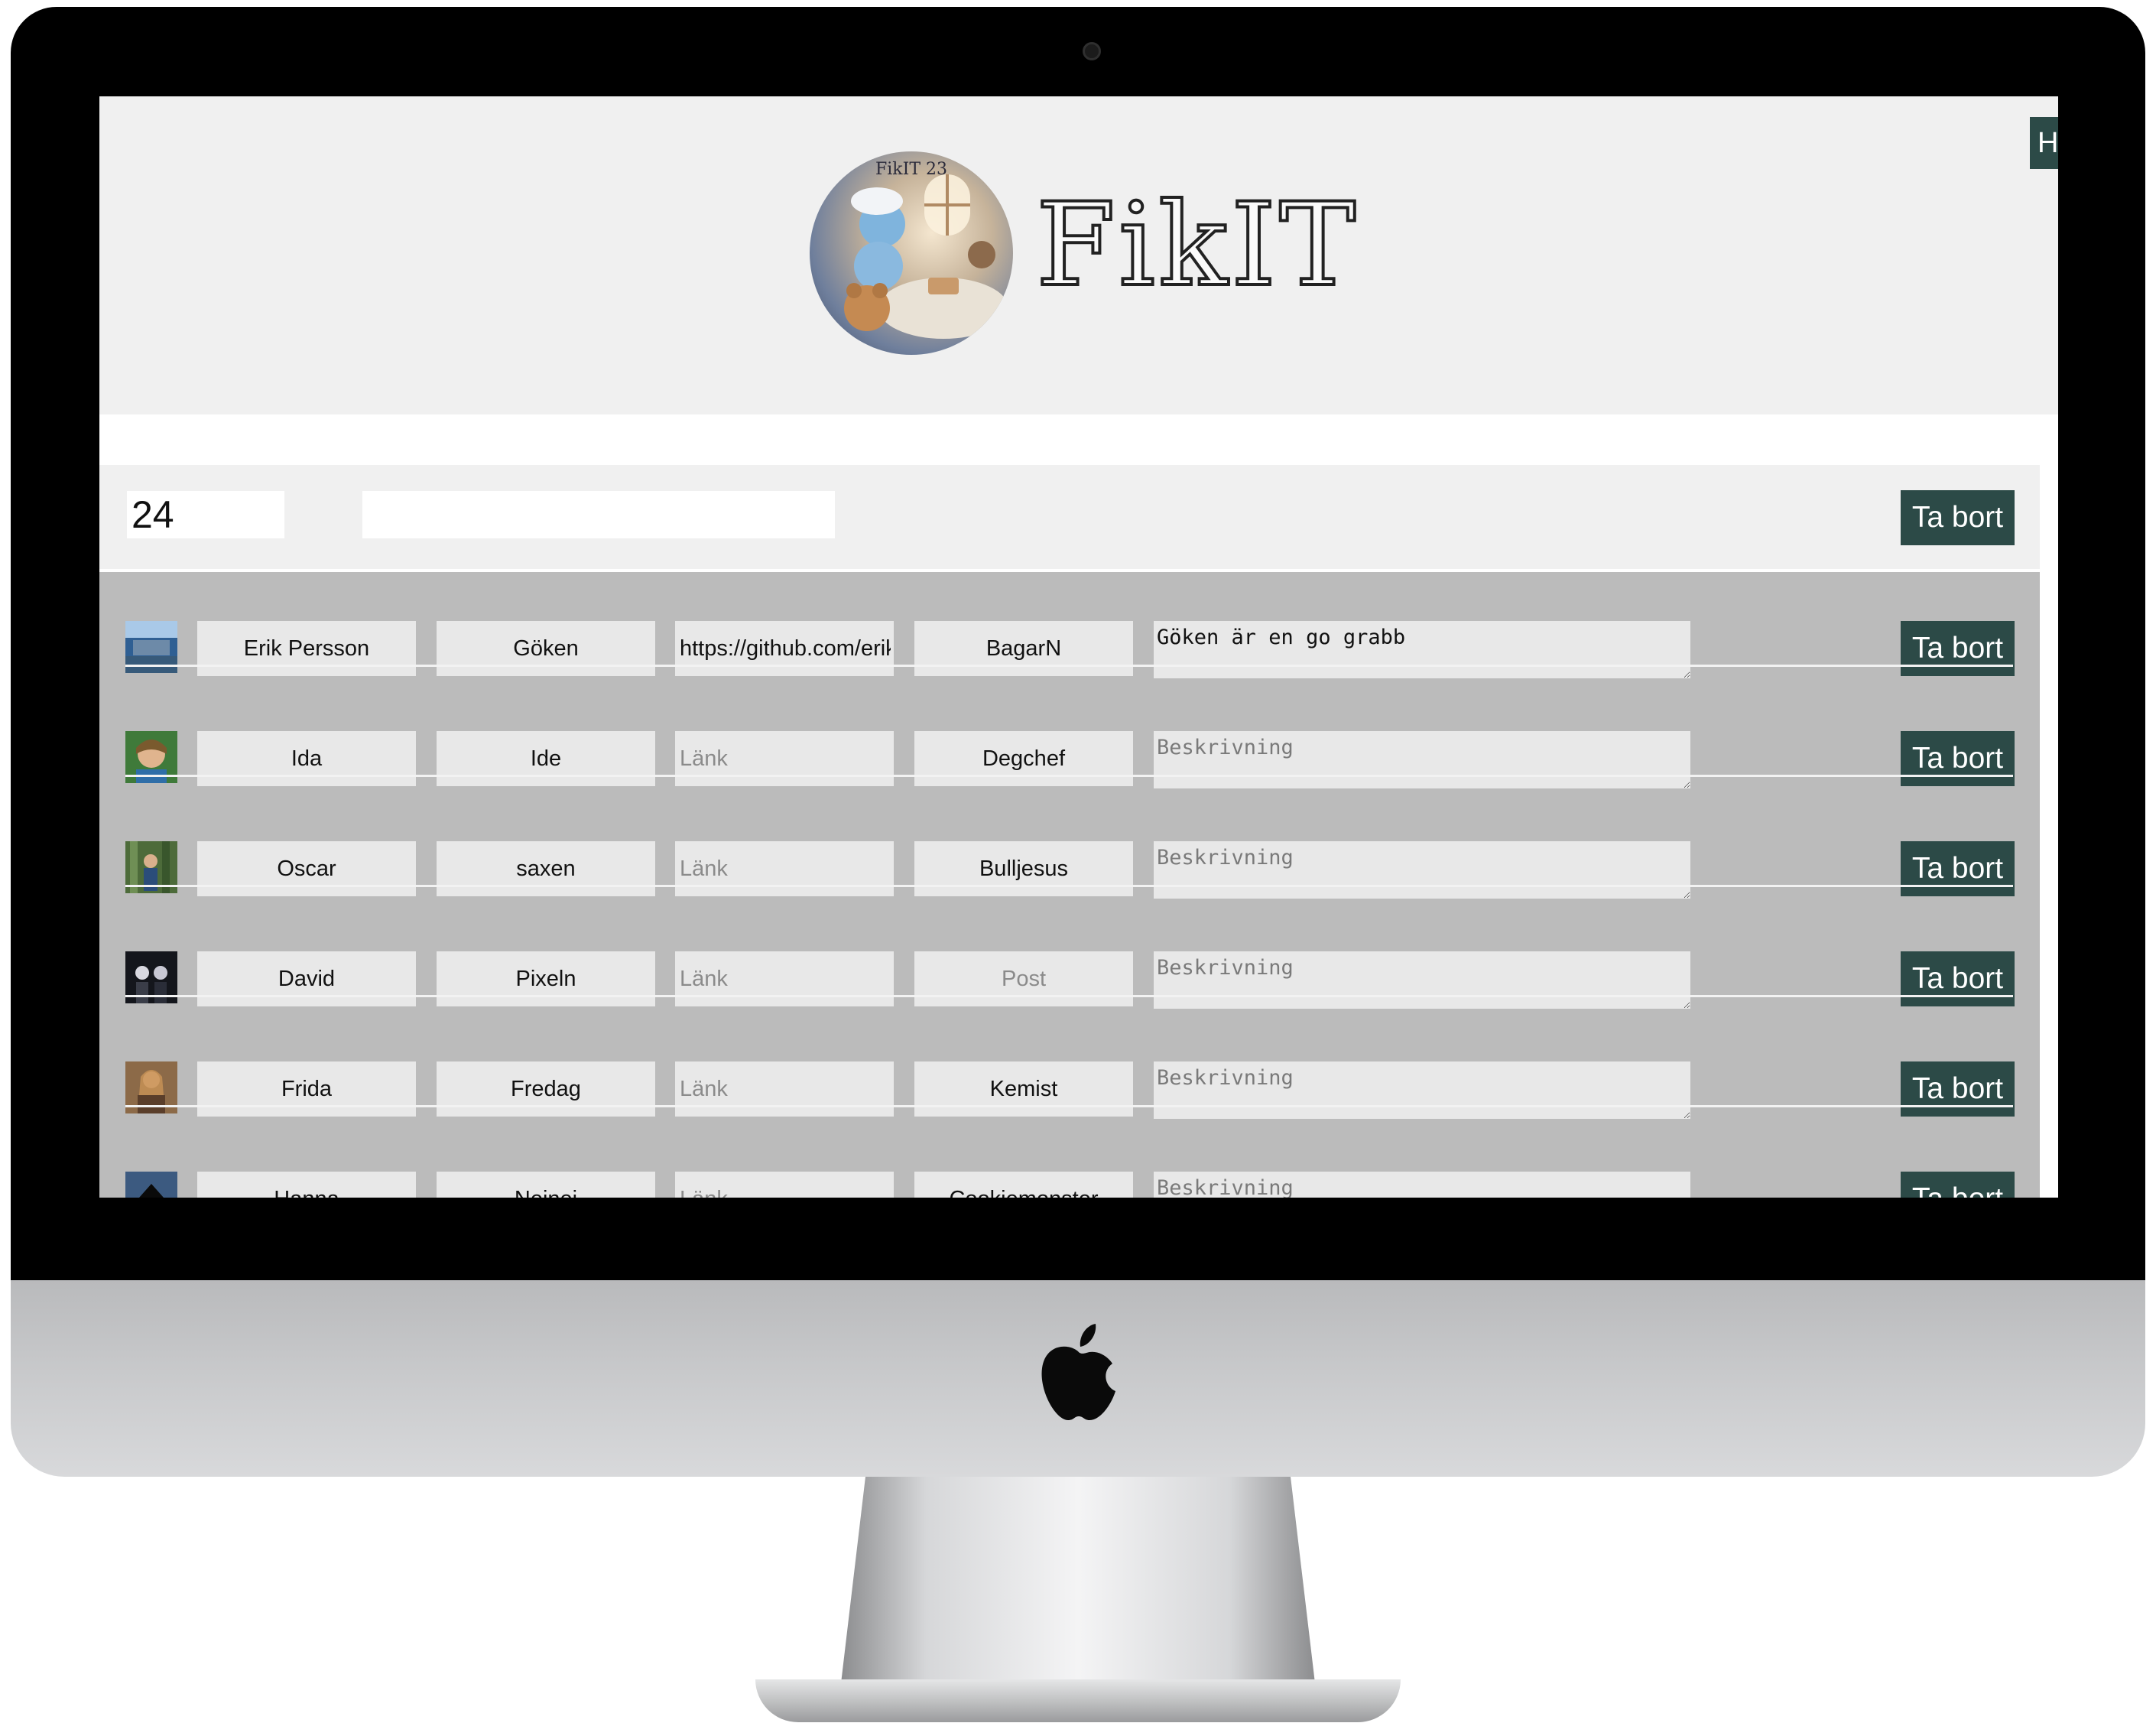  I want to click on monitor-stand, so click(1078, 1580).